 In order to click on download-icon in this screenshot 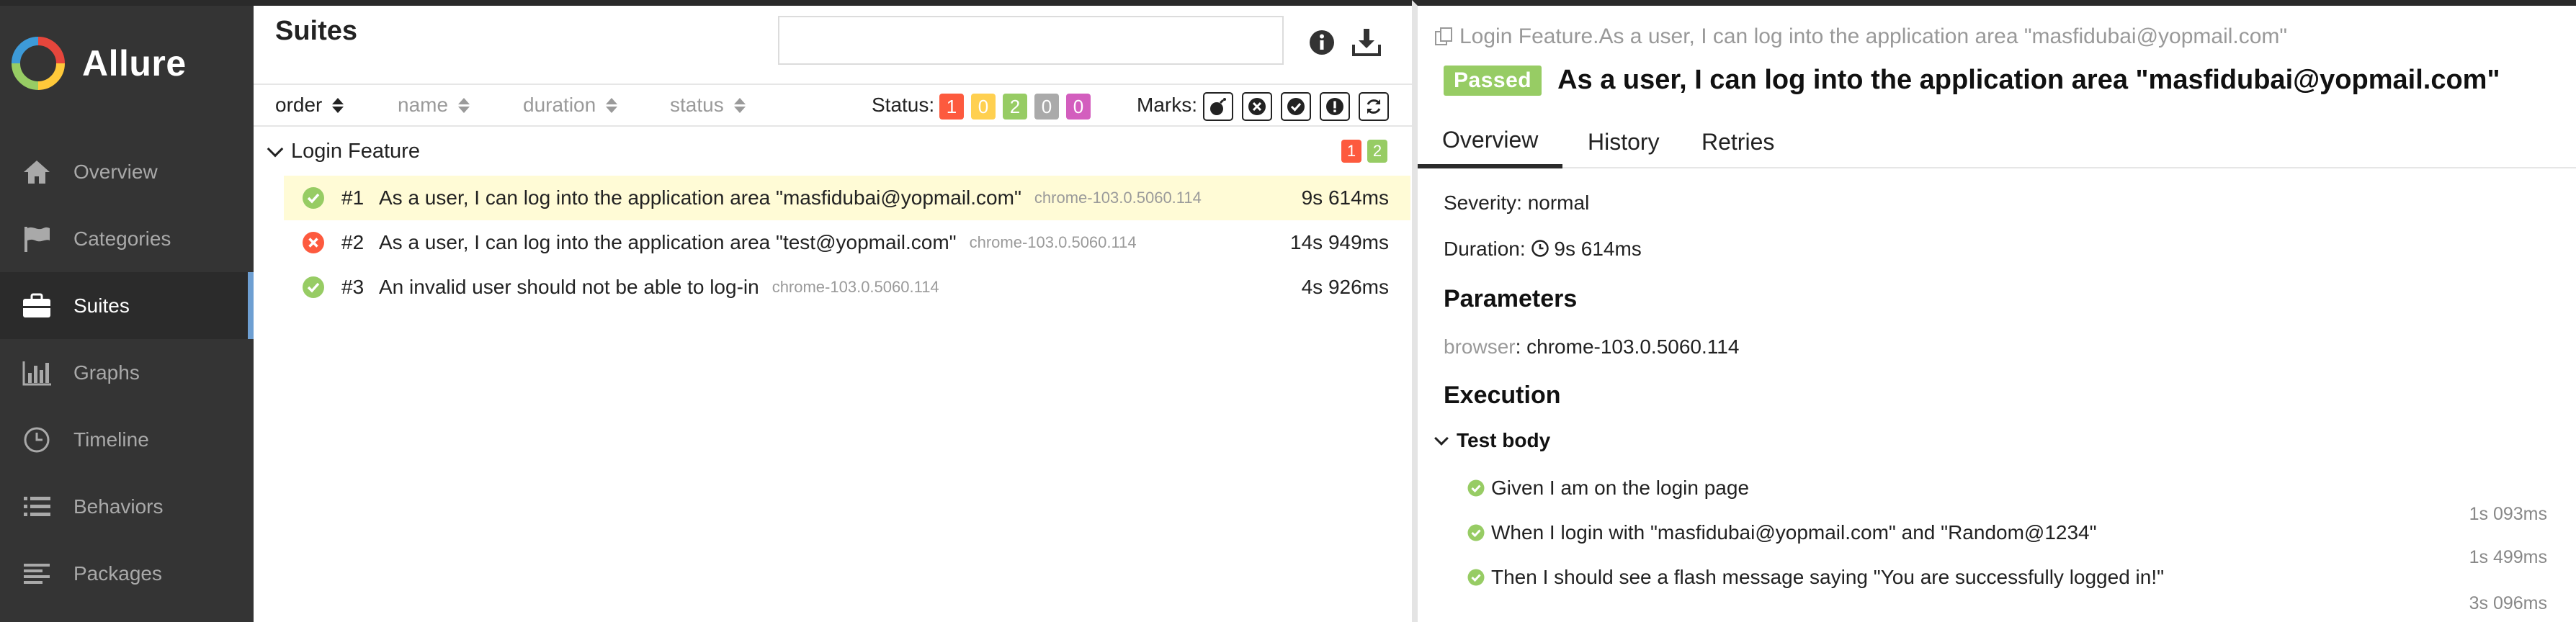, I will do `click(1366, 42)`.